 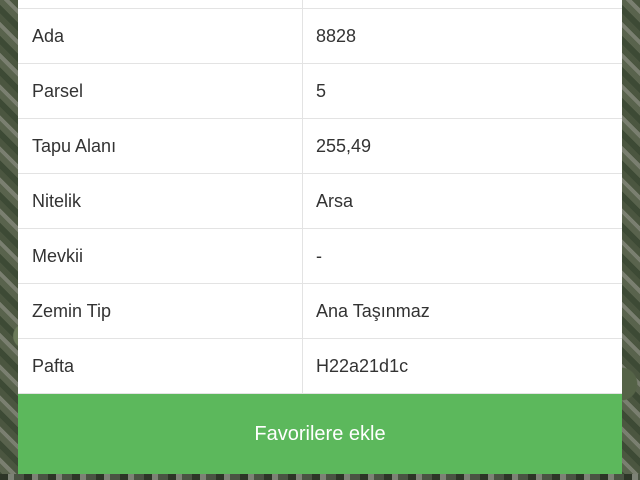 What do you see at coordinates (160, 256) in the screenshot?
I see `row-label: Mevkii` at bounding box center [160, 256].